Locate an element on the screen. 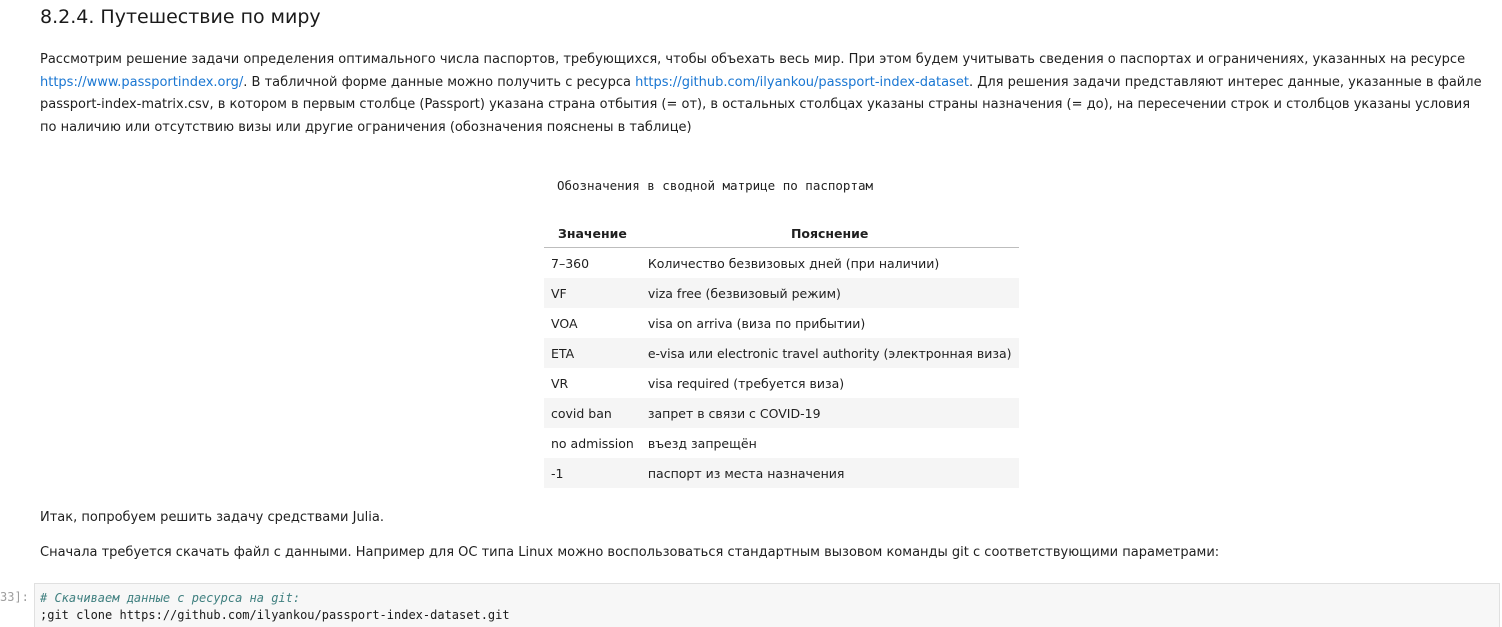 The image size is (1502, 627). table-cell: covid ban is located at coordinates (592, 413).